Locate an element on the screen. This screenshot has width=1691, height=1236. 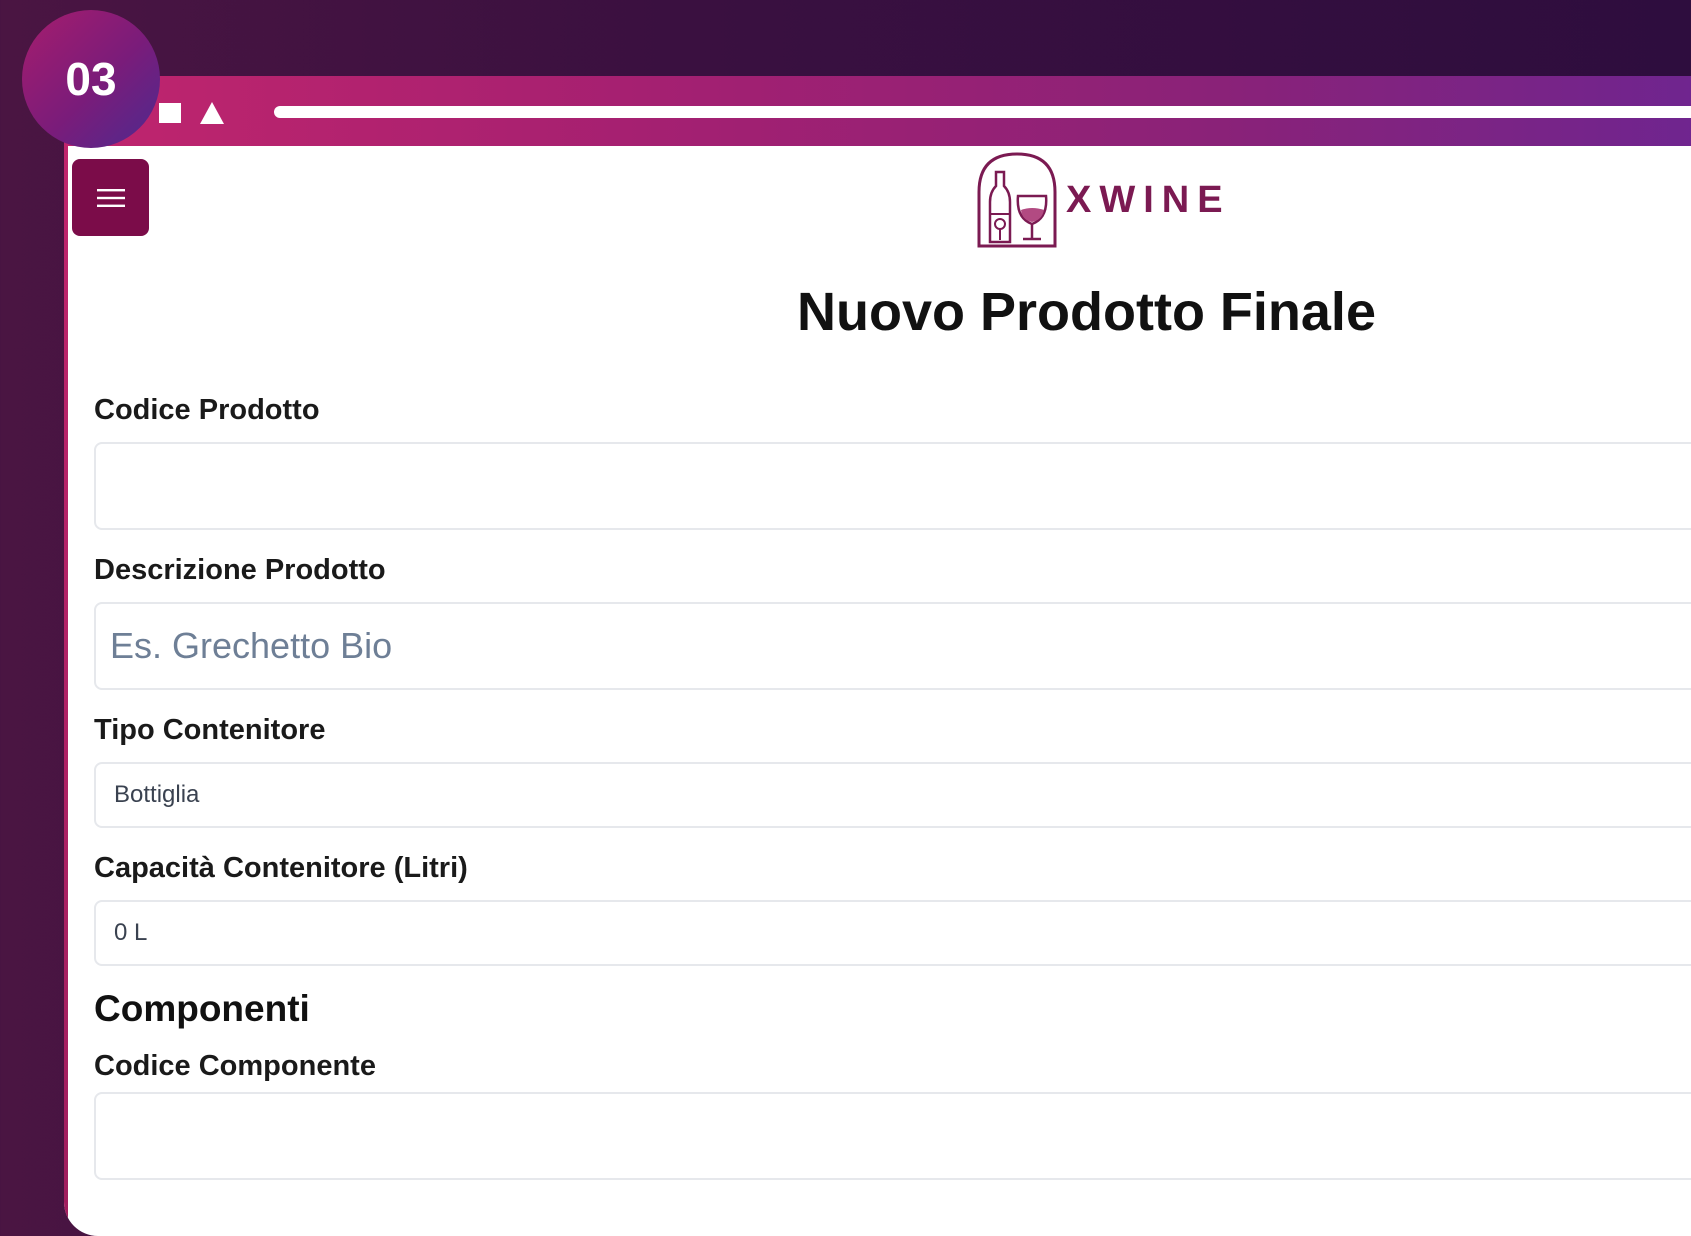
codice-componente-label: Codice Componente is located at coordinates (235, 1066).